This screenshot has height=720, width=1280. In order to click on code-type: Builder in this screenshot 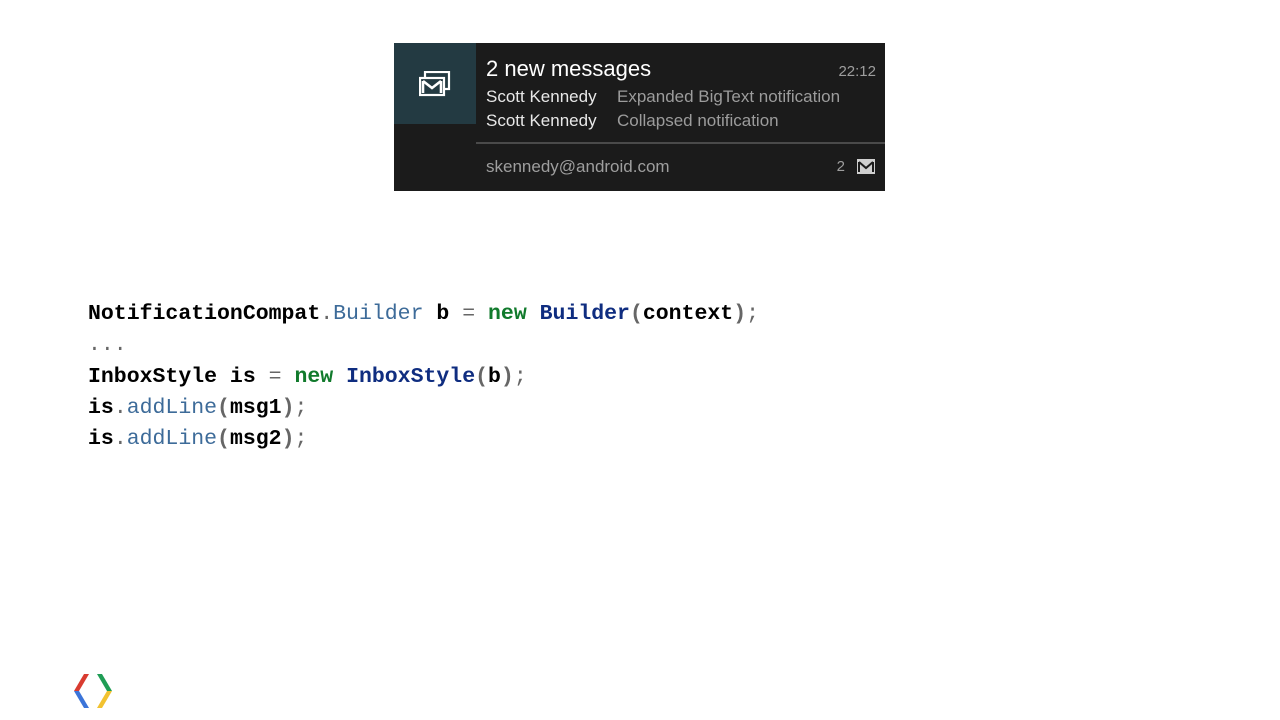, I will do `click(584, 314)`.